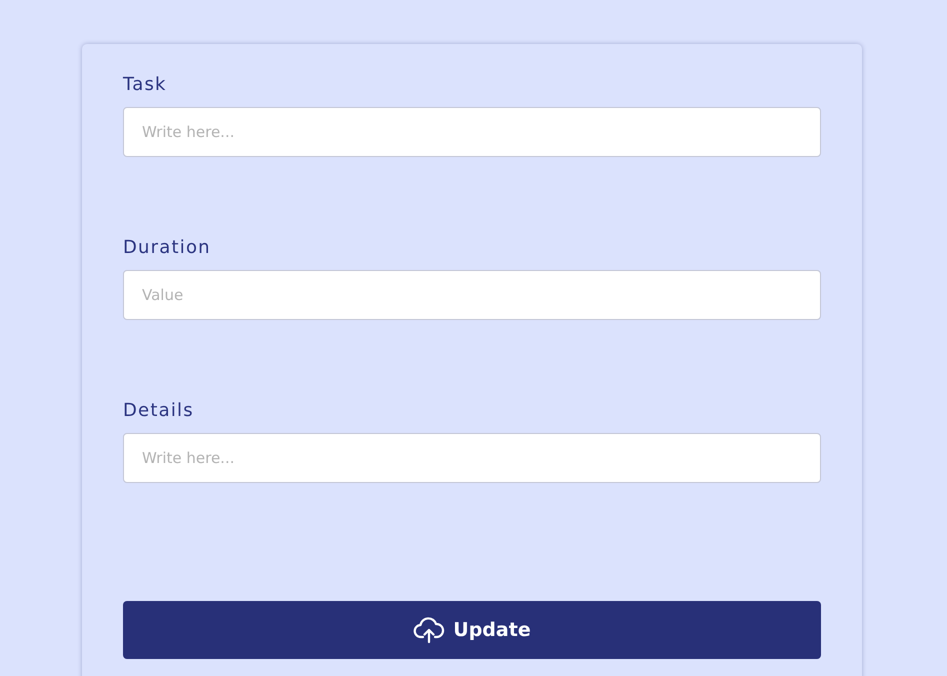 The image size is (947, 676). What do you see at coordinates (158, 411) in the screenshot?
I see `field-label: Details` at bounding box center [158, 411].